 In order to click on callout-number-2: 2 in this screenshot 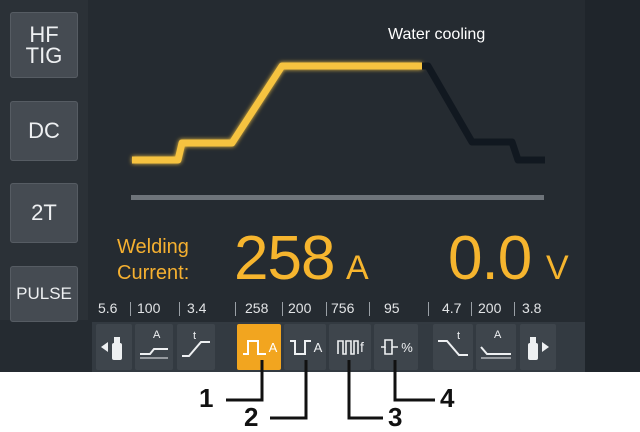, I will do `click(251, 417)`.